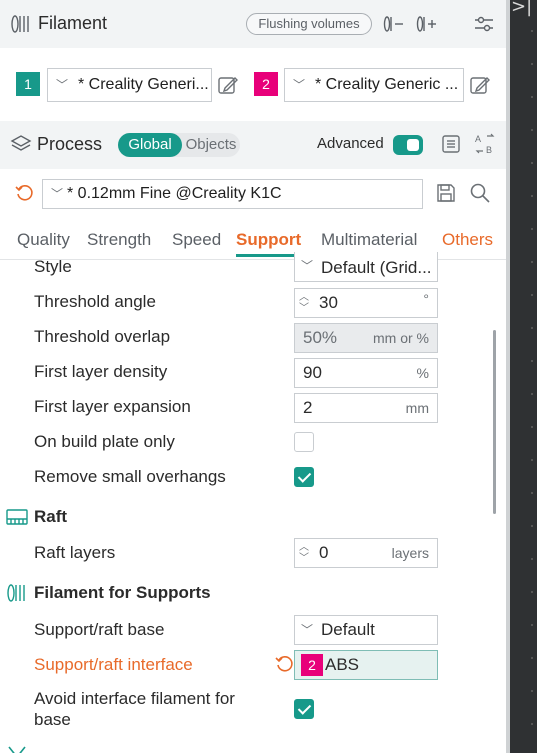 This screenshot has width=537, height=753. Describe the element at coordinates (304, 477) in the screenshot. I see `remove-small-overhangs-checkbox` at that location.